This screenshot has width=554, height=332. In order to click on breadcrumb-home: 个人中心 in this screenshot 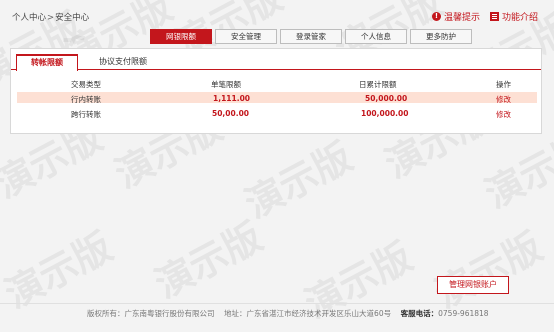, I will do `click(29, 18)`.